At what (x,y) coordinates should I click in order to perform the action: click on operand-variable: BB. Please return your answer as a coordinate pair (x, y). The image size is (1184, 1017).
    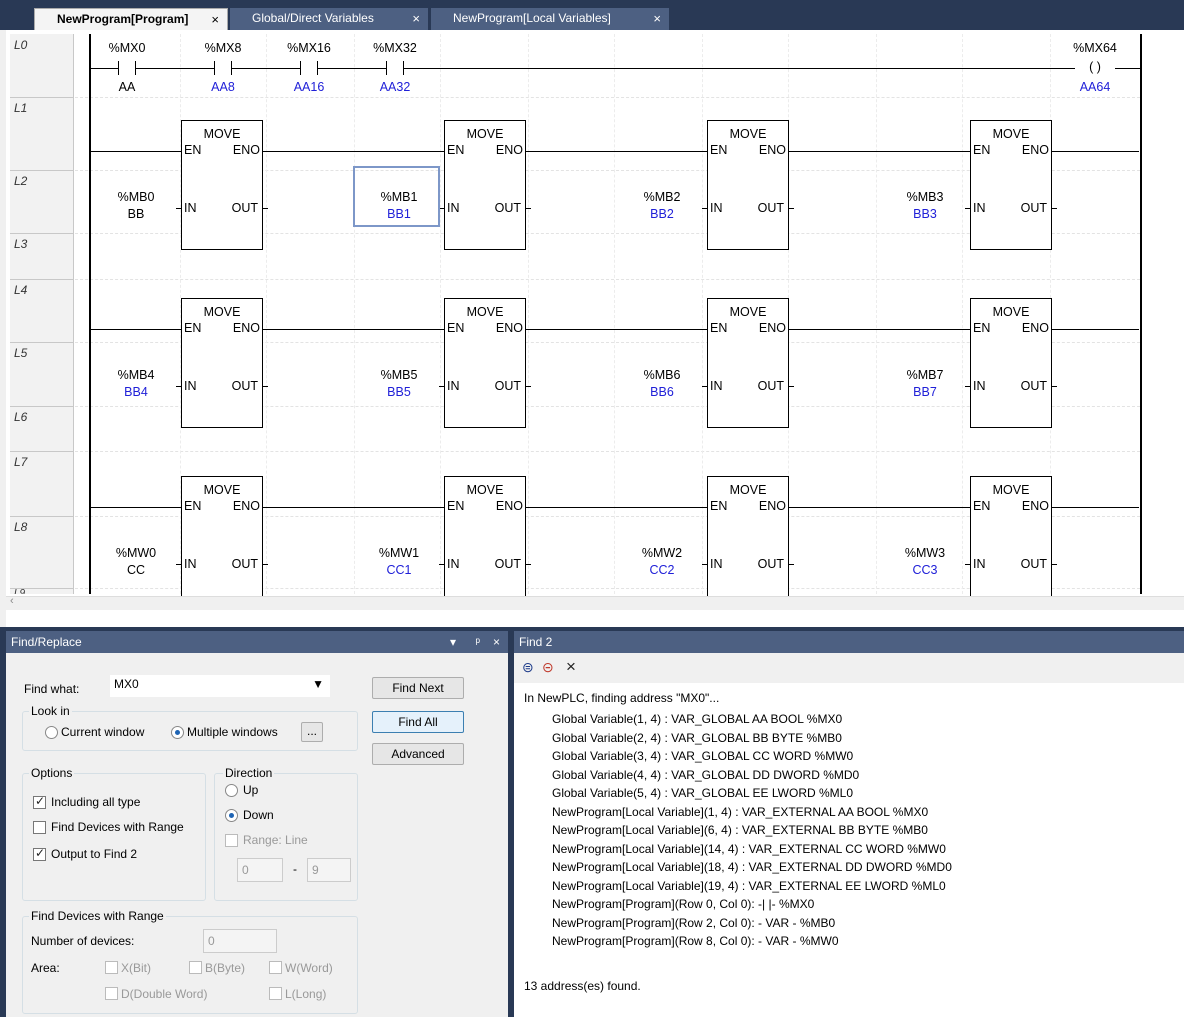
    Looking at the image, I should click on (136, 214).